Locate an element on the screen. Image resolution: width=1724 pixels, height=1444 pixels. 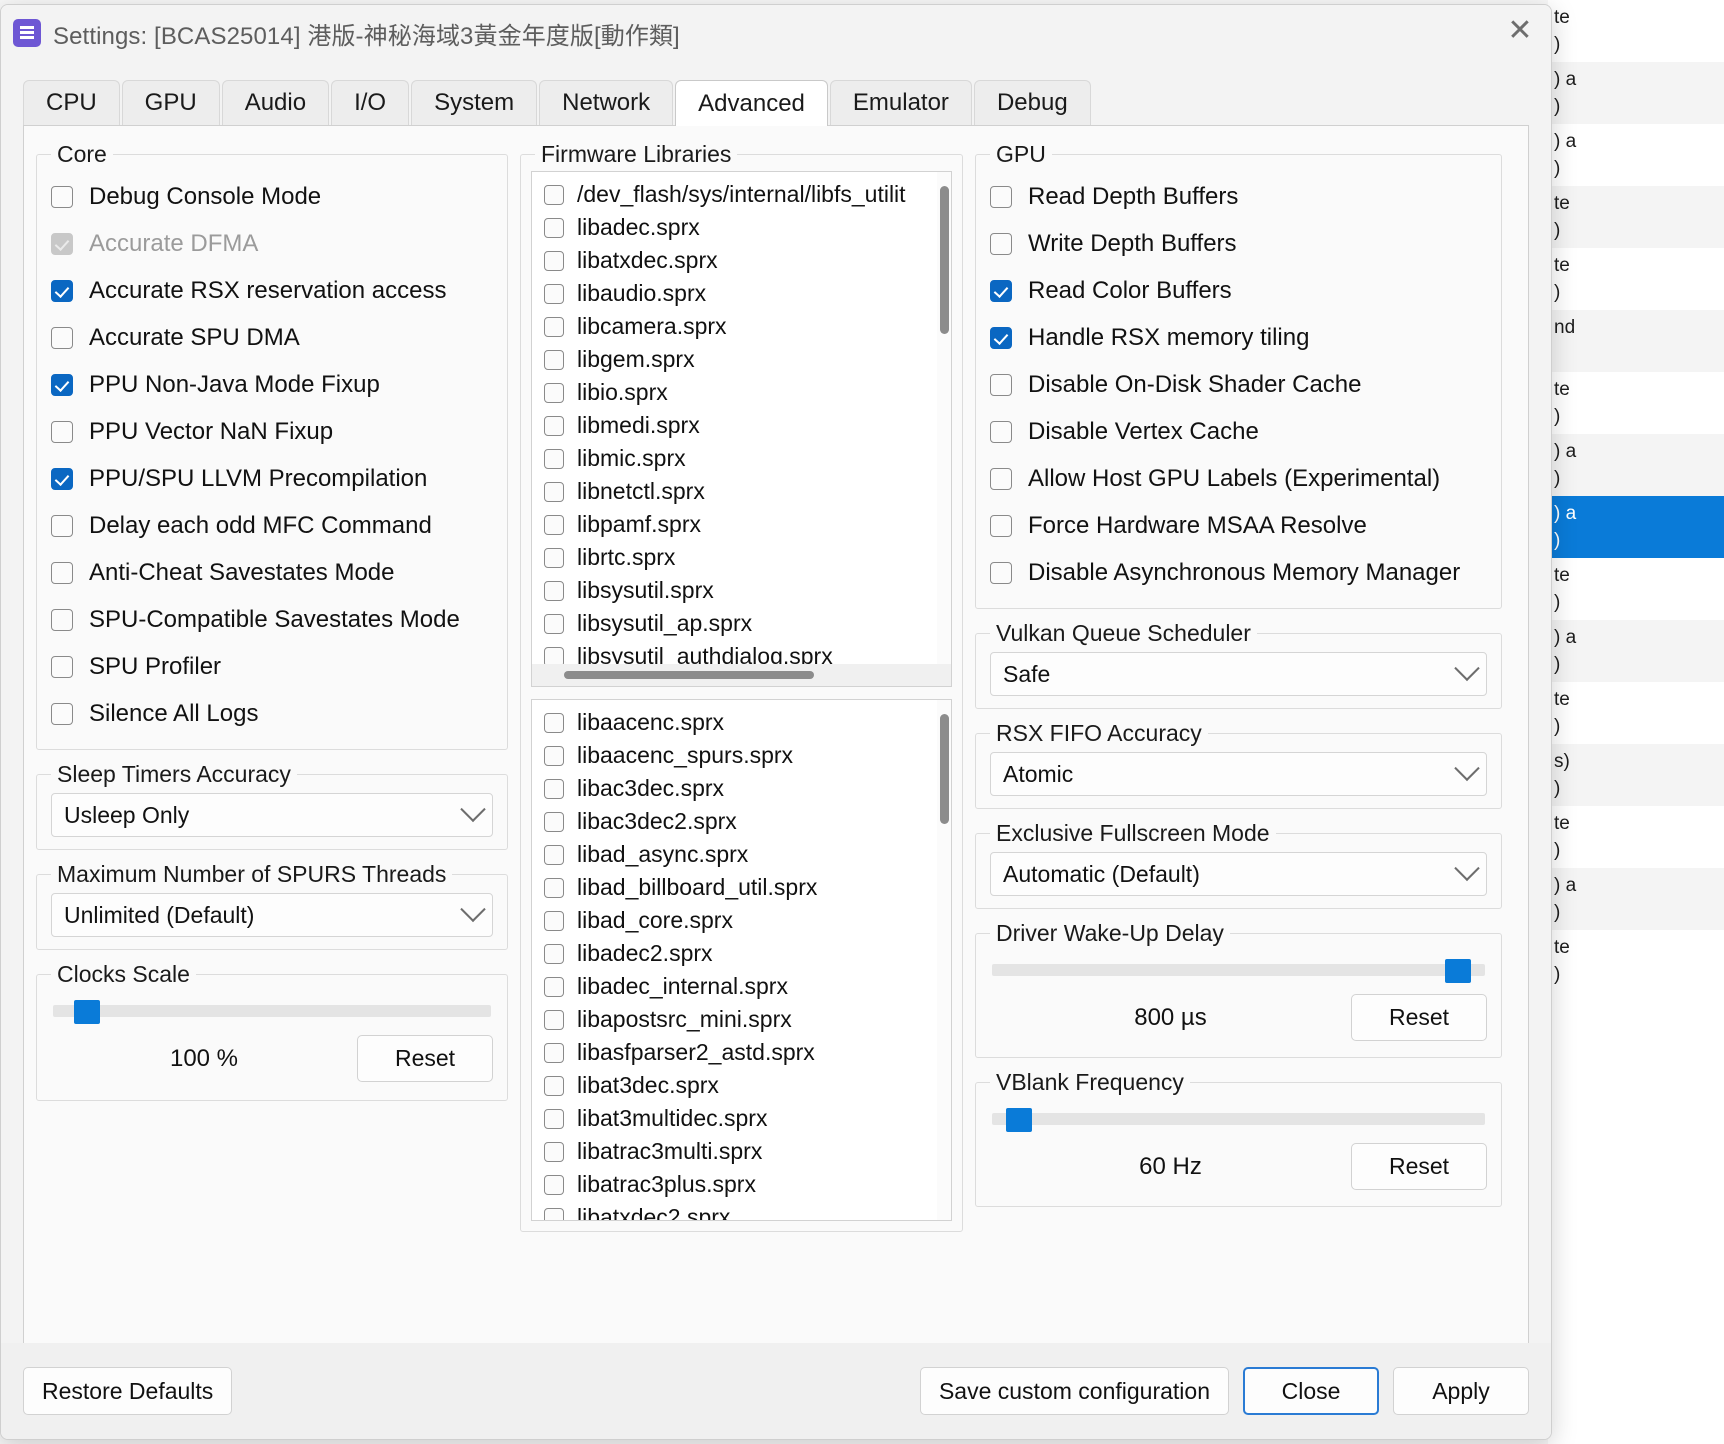
gpu-checkbox-handle-rsx-memory-tiling: Handle RSX memory tiling is located at coordinates (1238, 337).